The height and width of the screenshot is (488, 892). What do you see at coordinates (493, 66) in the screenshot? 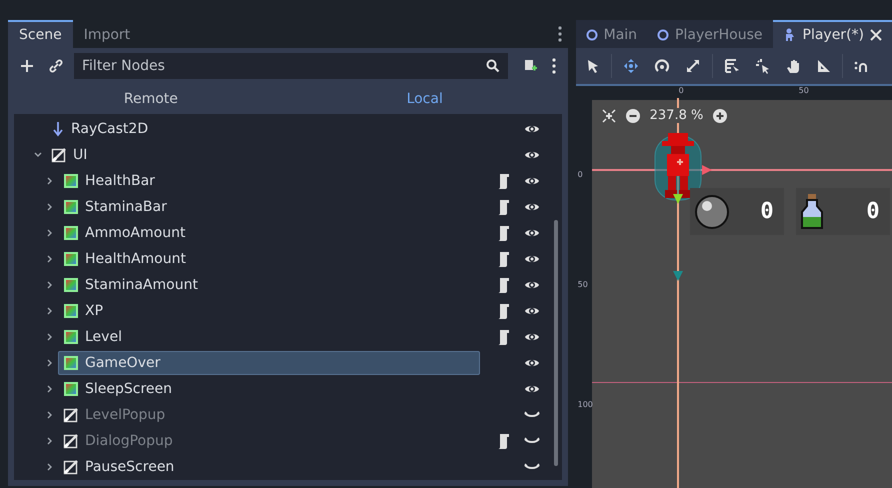
I see `search-icon` at bounding box center [493, 66].